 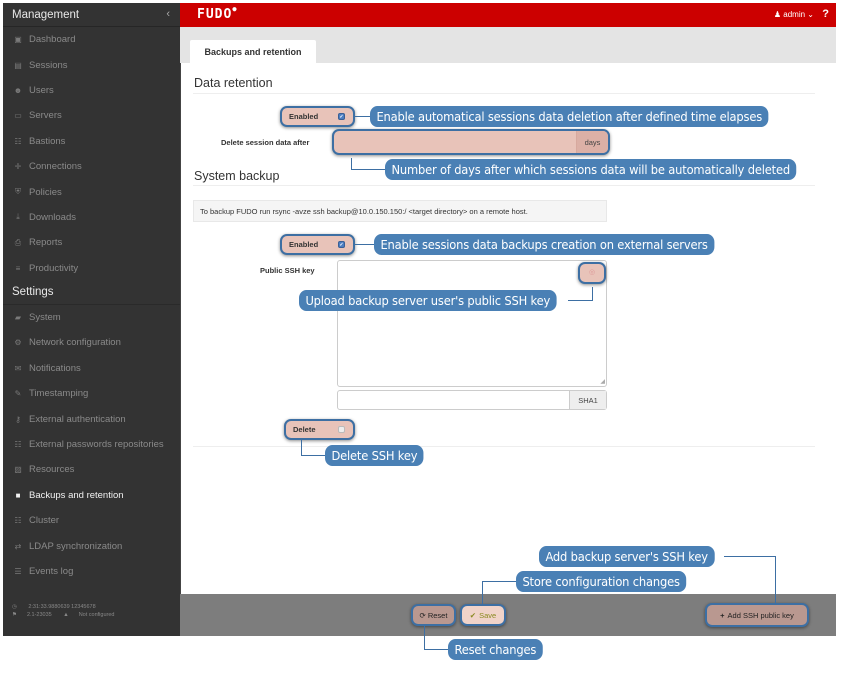 I want to click on user-menu: ♟ admin ⌄, so click(x=794, y=14).